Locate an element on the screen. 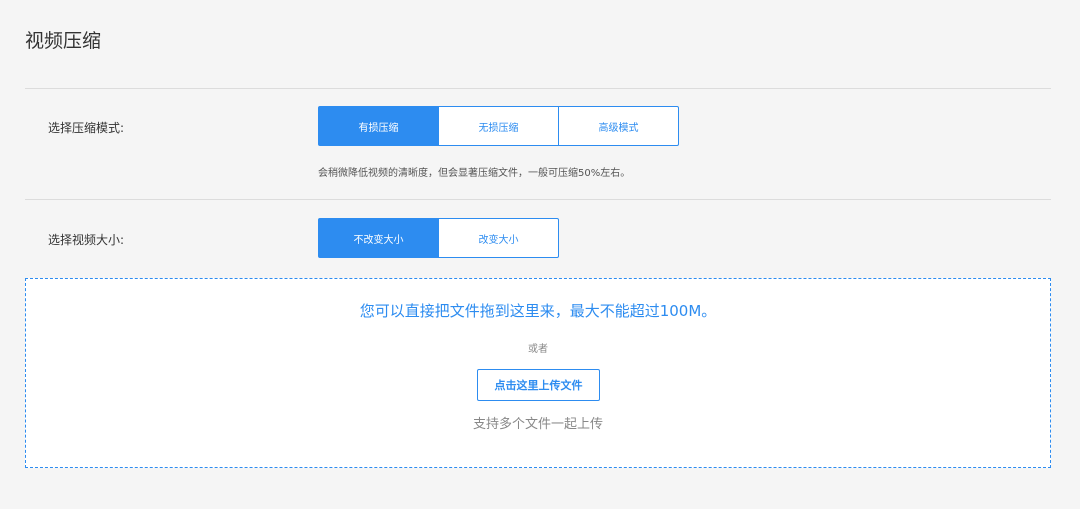 The image size is (1080, 509). upload-file-button: 点击这里上传文件 is located at coordinates (538, 385).